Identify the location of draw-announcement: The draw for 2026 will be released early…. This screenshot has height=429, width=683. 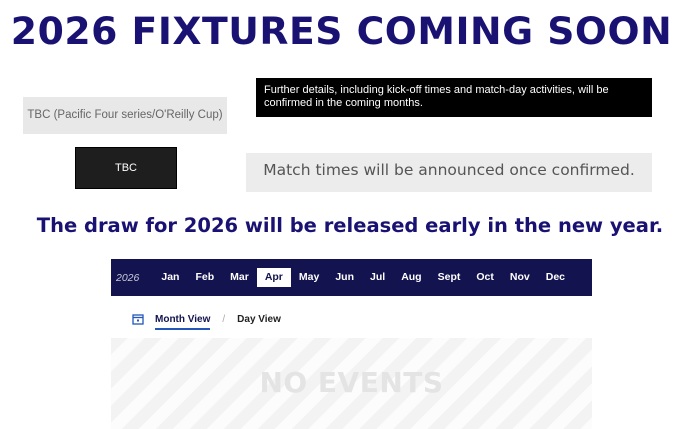
(350, 225).